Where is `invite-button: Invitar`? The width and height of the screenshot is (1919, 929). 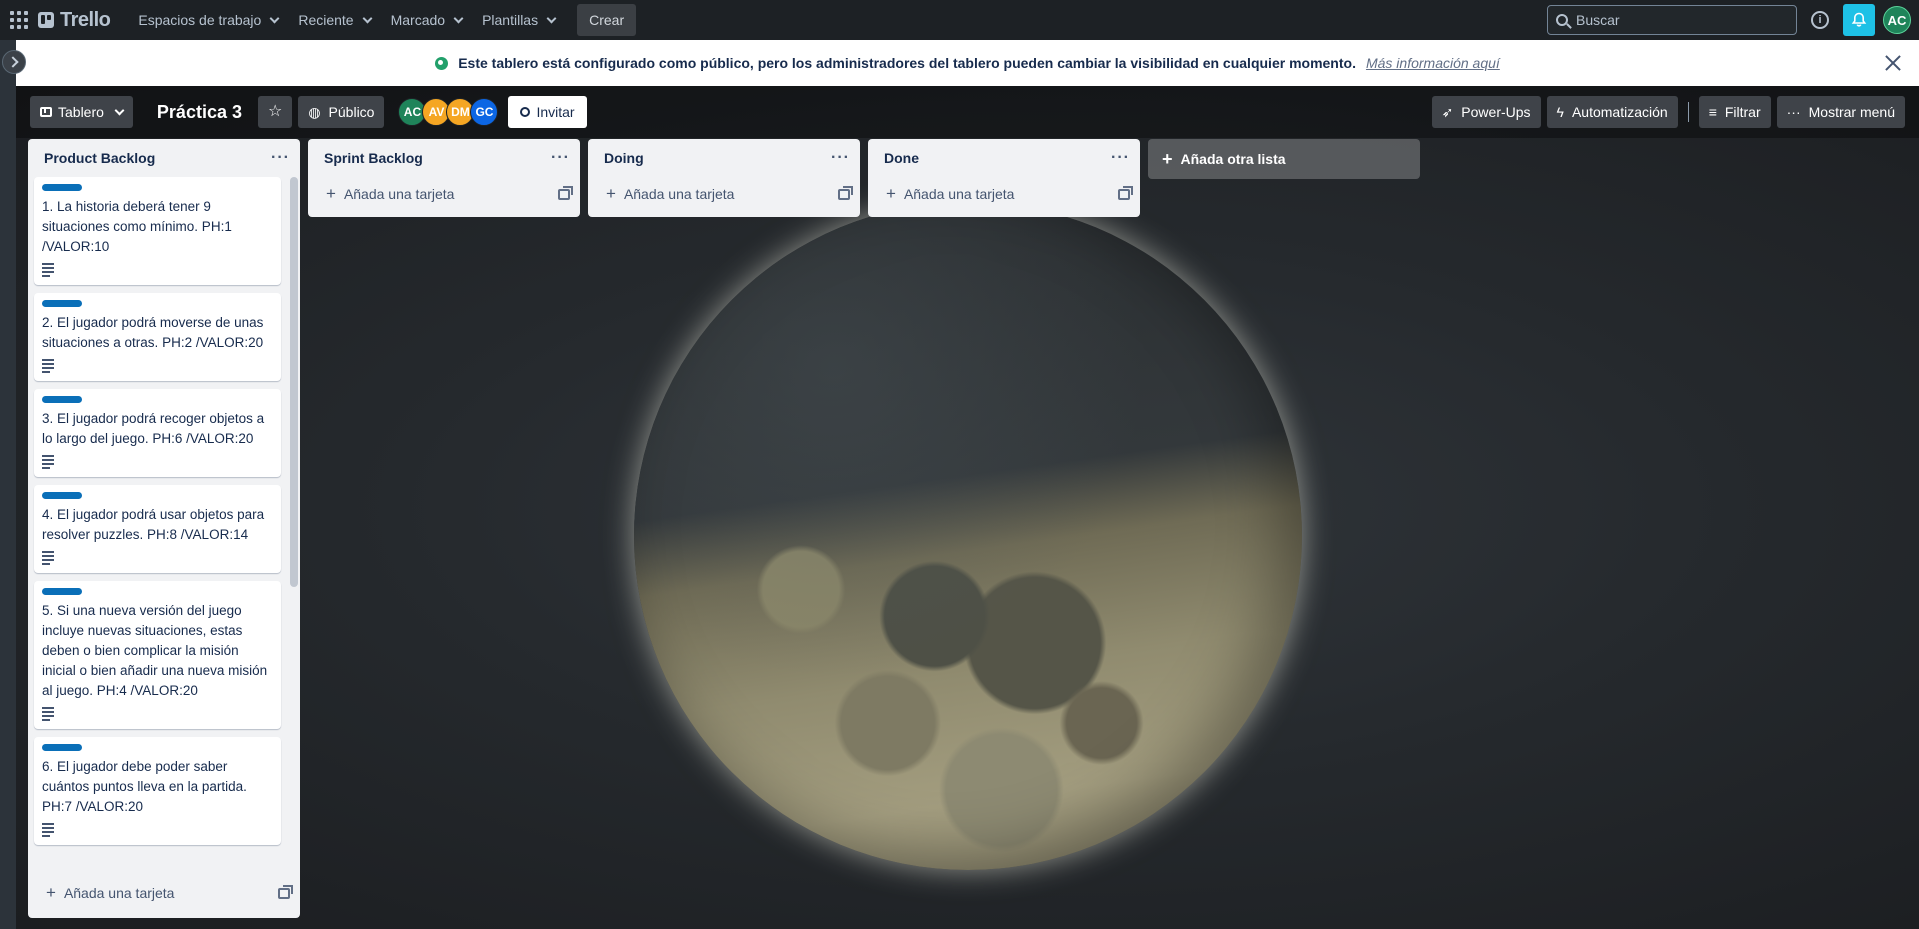
invite-button: Invitar is located at coordinates (547, 112).